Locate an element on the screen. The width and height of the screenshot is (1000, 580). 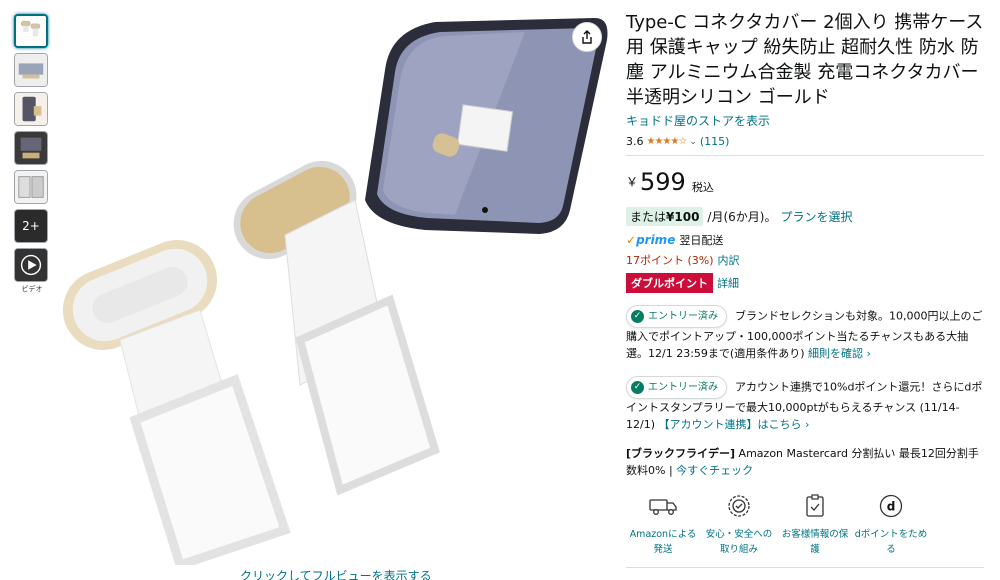
store-link: キョドド屋のストアを表示 is located at coordinates (805, 120).